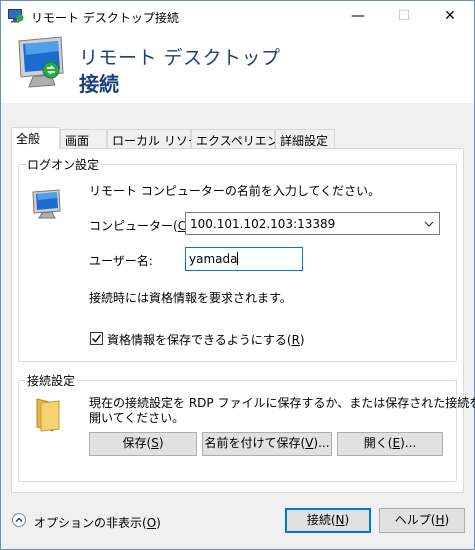 This screenshot has height=550, width=475. Describe the element at coordinates (48, 415) in the screenshot. I see `folder-icon` at that location.